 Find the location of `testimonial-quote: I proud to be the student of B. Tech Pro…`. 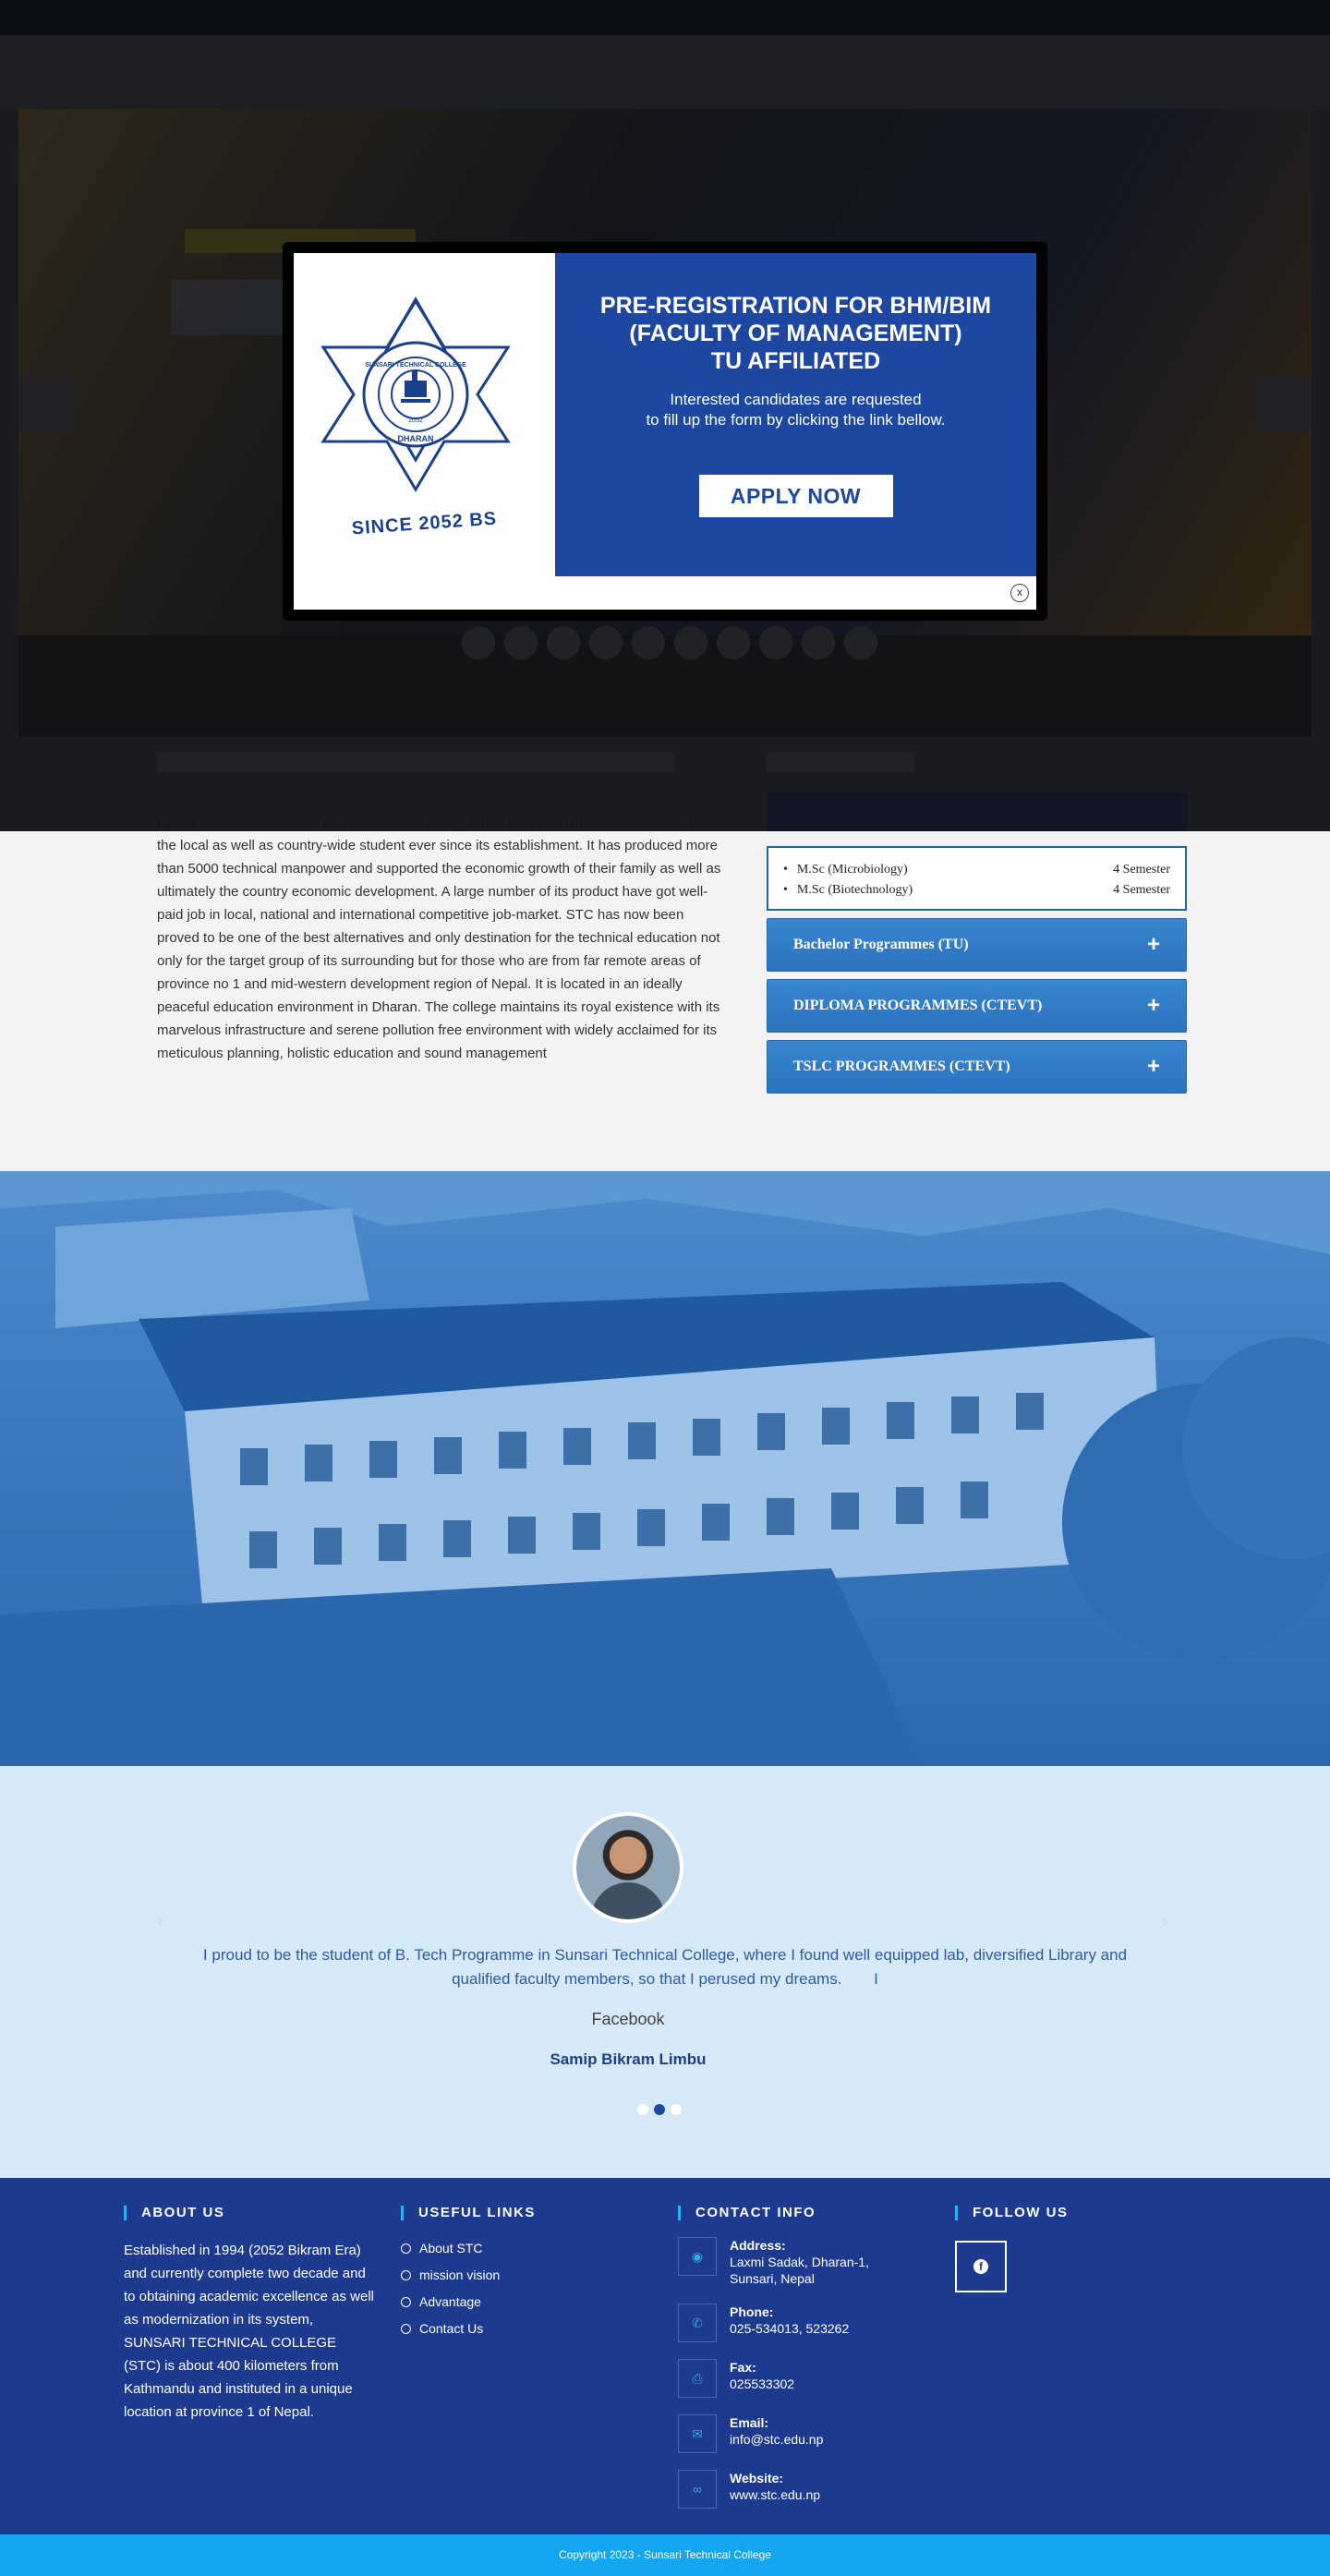

testimonial-quote: I proud to be the student of B. Tech Pro… is located at coordinates (665, 1967).